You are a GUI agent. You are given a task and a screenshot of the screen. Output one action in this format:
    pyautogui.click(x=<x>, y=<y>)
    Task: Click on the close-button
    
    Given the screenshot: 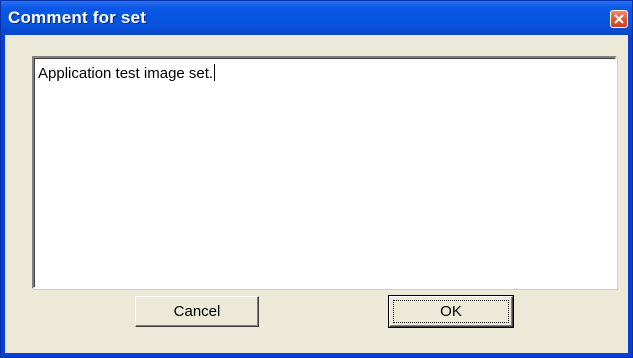 What is the action you would take?
    pyautogui.click(x=619, y=19)
    